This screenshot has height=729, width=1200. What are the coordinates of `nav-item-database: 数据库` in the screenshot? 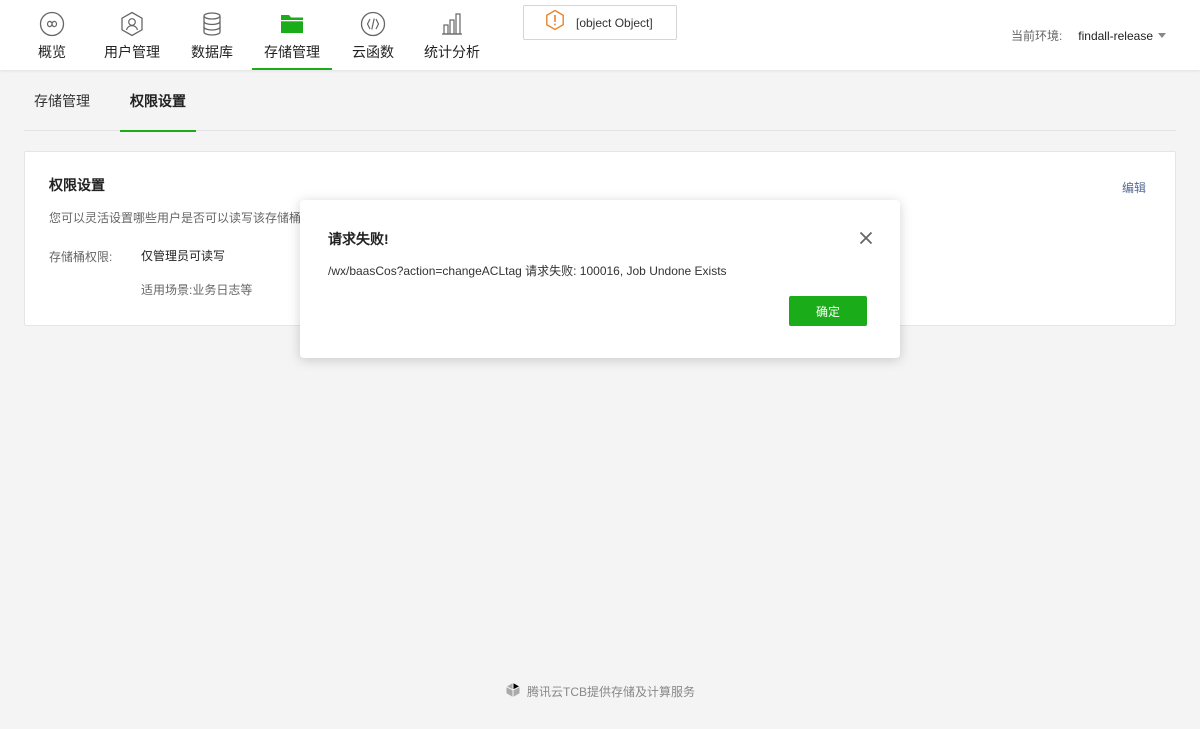 It's located at (212, 35).